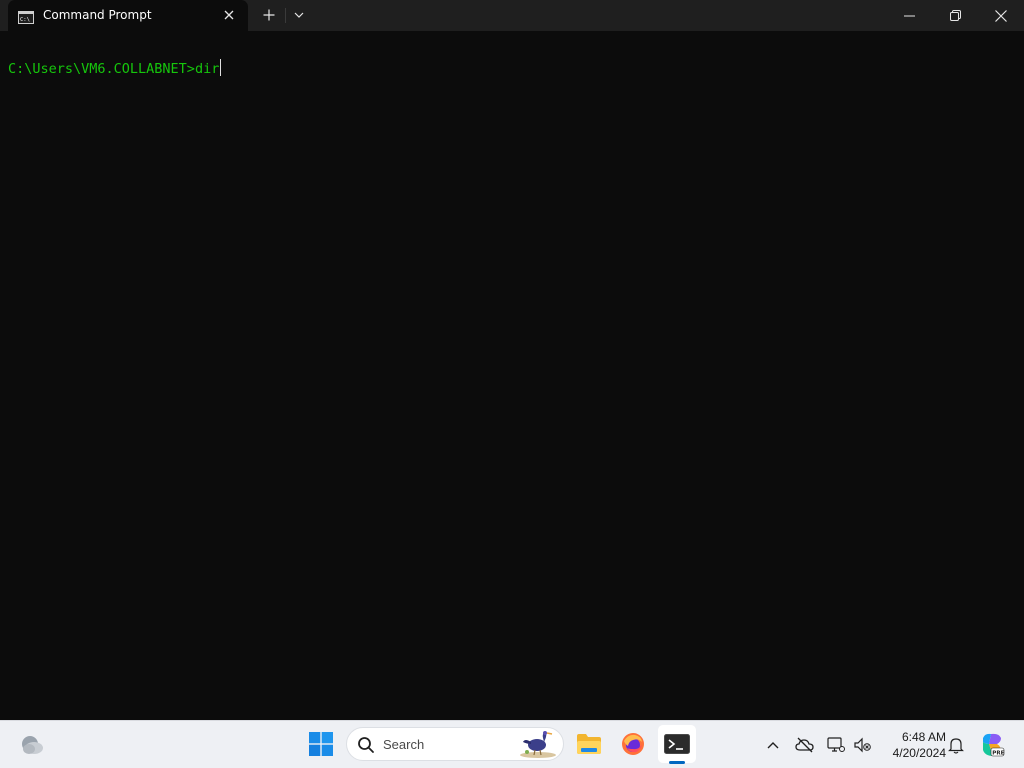 Image resolution: width=1024 pixels, height=768 pixels. I want to click on tab-title: Command Prompt, so click(97, 15).